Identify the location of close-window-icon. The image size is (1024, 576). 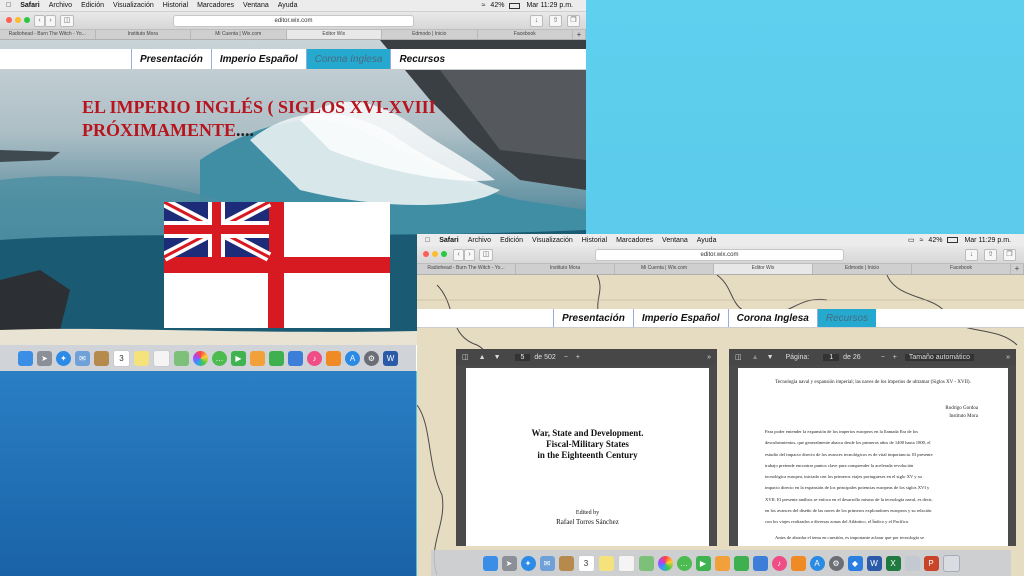
(9, 20).